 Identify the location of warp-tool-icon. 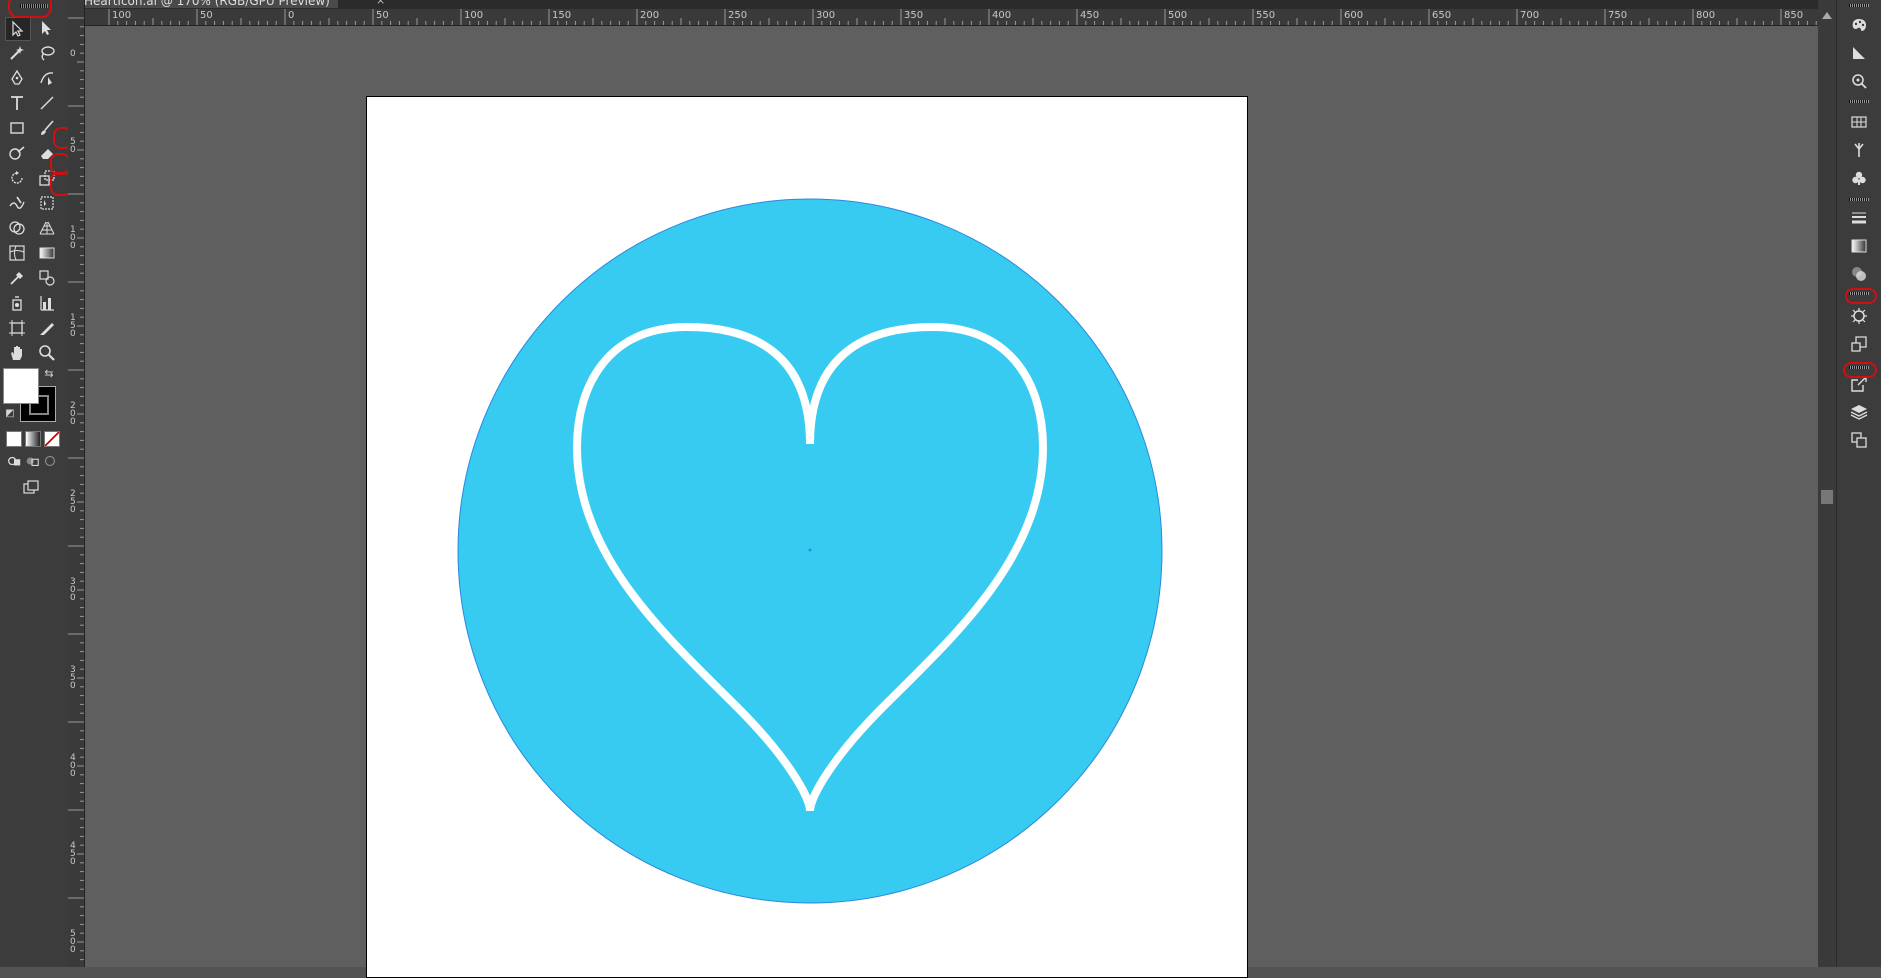
(17, 203).